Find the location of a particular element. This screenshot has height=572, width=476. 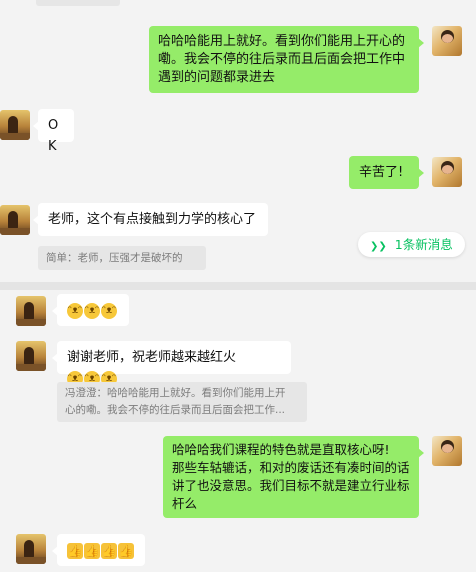

message-text: 老师，这个有点接触到力学的核心了 is located at coordinates (152, 219).